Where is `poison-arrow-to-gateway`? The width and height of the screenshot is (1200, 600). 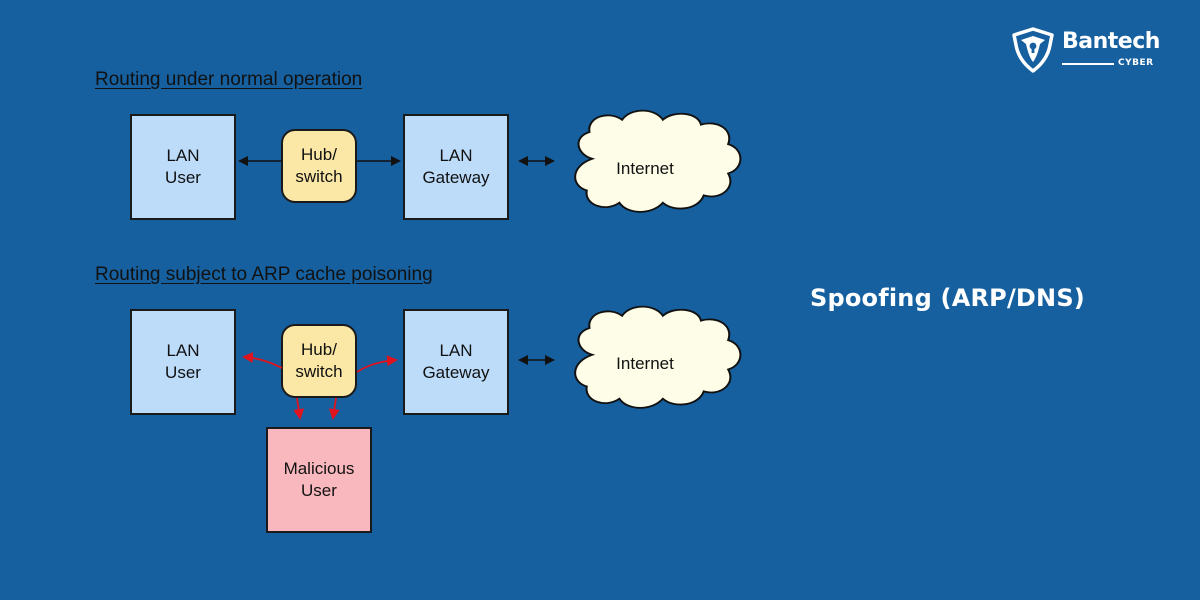
poison-arrow-to-gateway is located at coordinates (377, 364).